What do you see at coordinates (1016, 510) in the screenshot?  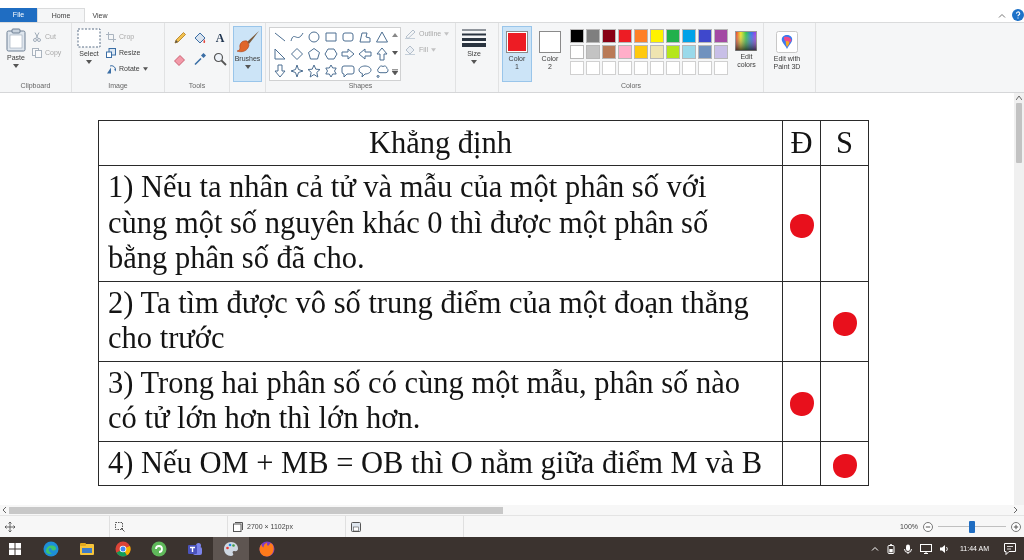 I see `scroll-right-icon` at bounding box center [1016, 510].